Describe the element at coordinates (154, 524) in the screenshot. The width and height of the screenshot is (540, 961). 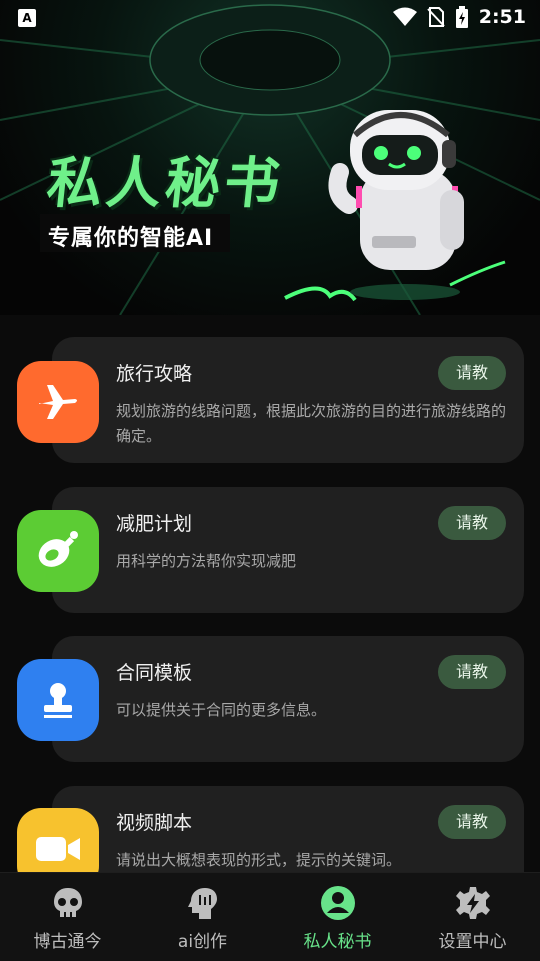
I see `card-title: 减肥计划` at that location.